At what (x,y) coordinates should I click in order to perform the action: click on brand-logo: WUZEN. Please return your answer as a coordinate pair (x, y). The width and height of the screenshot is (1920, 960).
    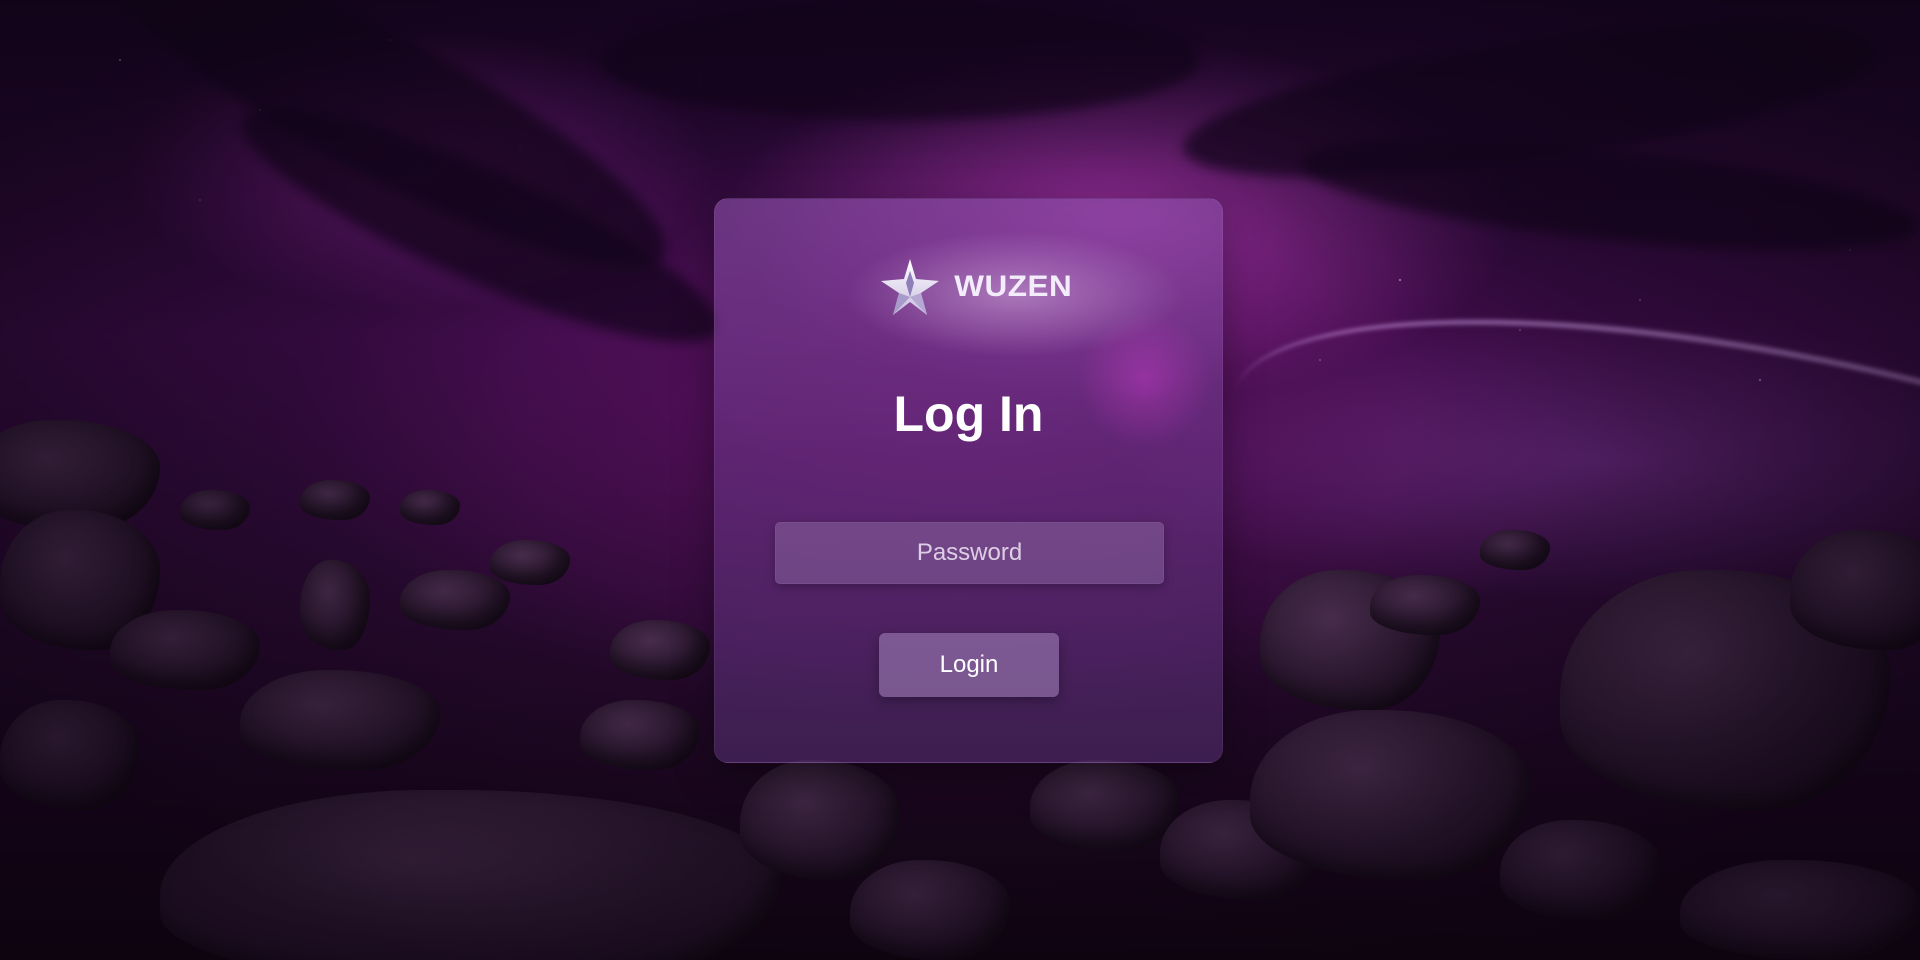
    Looking at the image, I should click on (975, 287).